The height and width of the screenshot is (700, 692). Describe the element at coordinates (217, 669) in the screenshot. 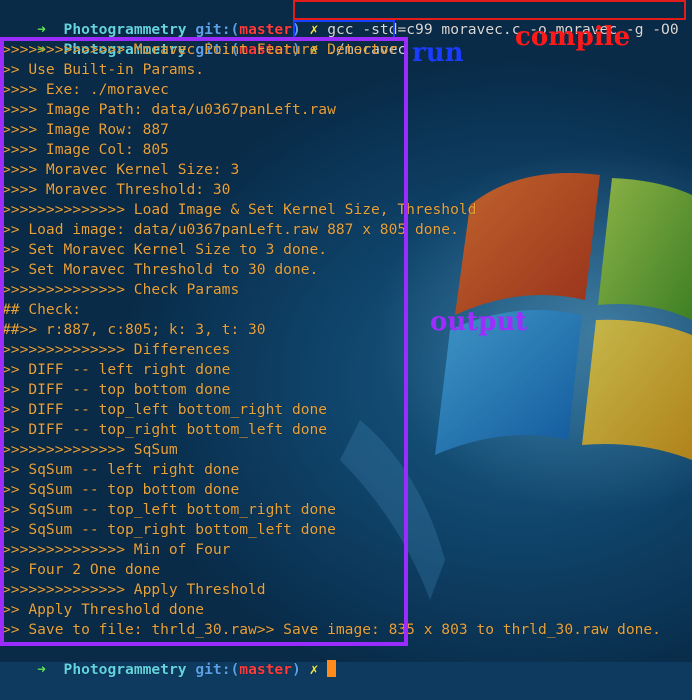

I see `prompt-git-prefix: git:(` at that location.